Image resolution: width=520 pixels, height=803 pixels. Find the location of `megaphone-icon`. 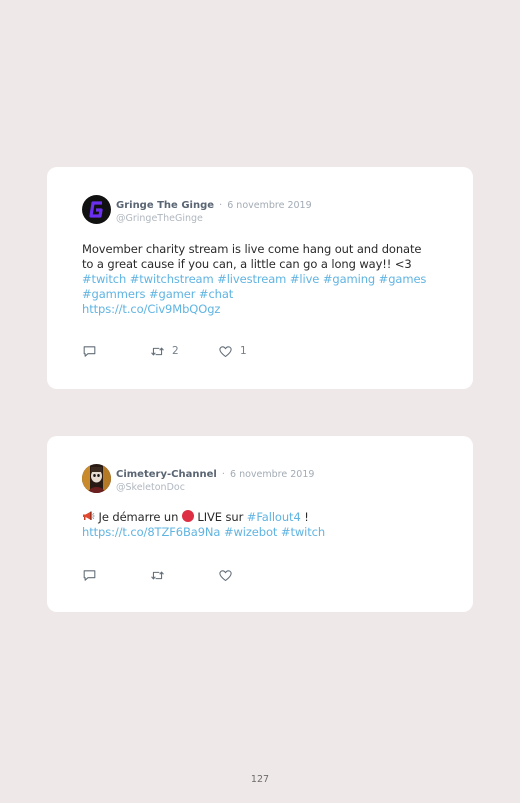

megaphone-icon is located at coordinates (88, 516).